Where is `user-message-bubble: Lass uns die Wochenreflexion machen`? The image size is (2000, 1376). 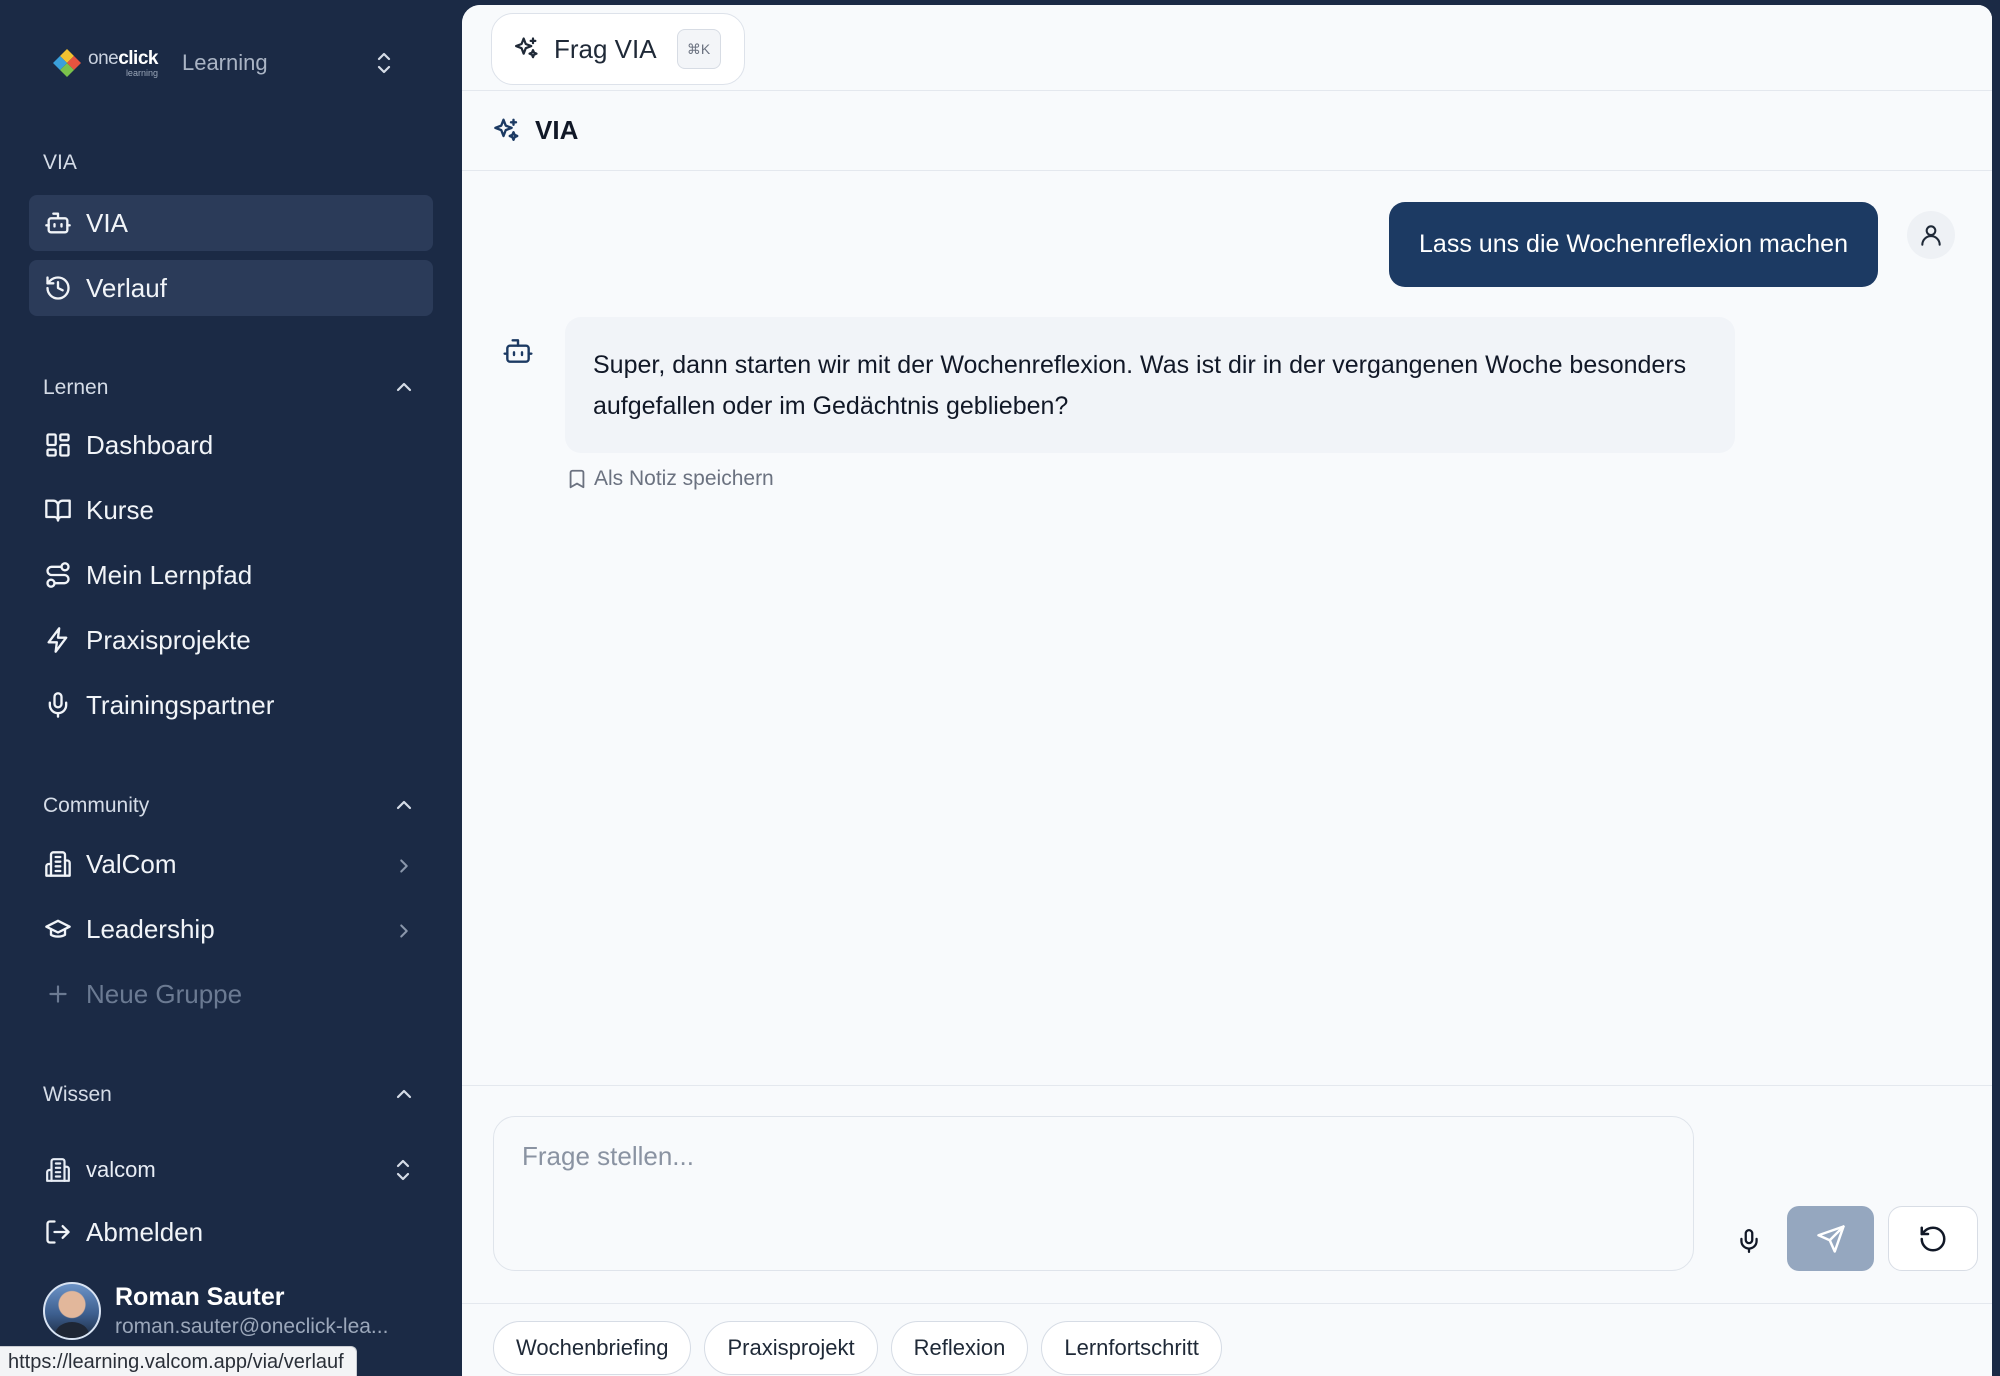 user-message-bubble: Lass uns die Wochenreflexion machen is located at coordinates (1633, 244).